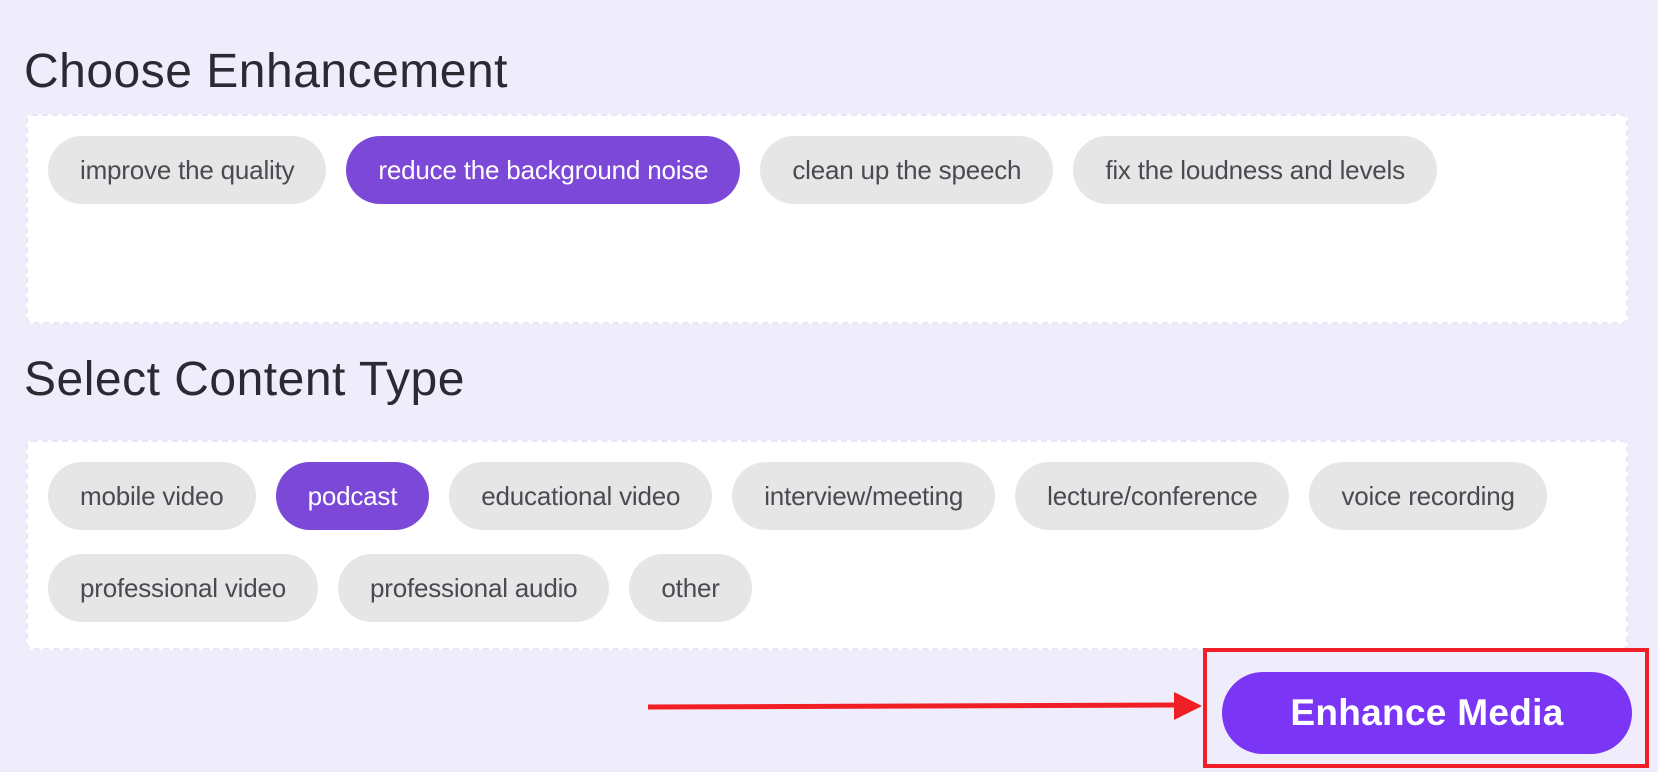 This screenshot has width=1658, height=772. Describe the element at coordinates (1152, 496) in the screenshot. I see `chip-lecture-conference: lecture/conference` at that location.